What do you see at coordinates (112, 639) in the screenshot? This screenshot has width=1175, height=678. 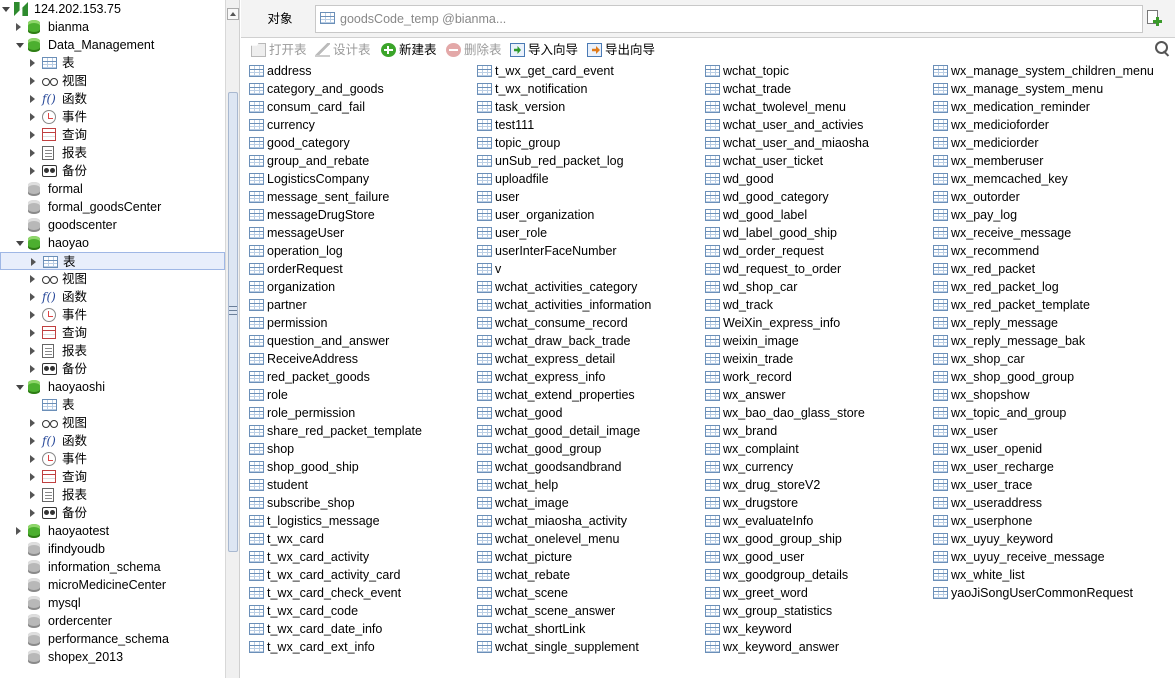 I see `tree-item: performance_schema` at bounding box center [112, 639].